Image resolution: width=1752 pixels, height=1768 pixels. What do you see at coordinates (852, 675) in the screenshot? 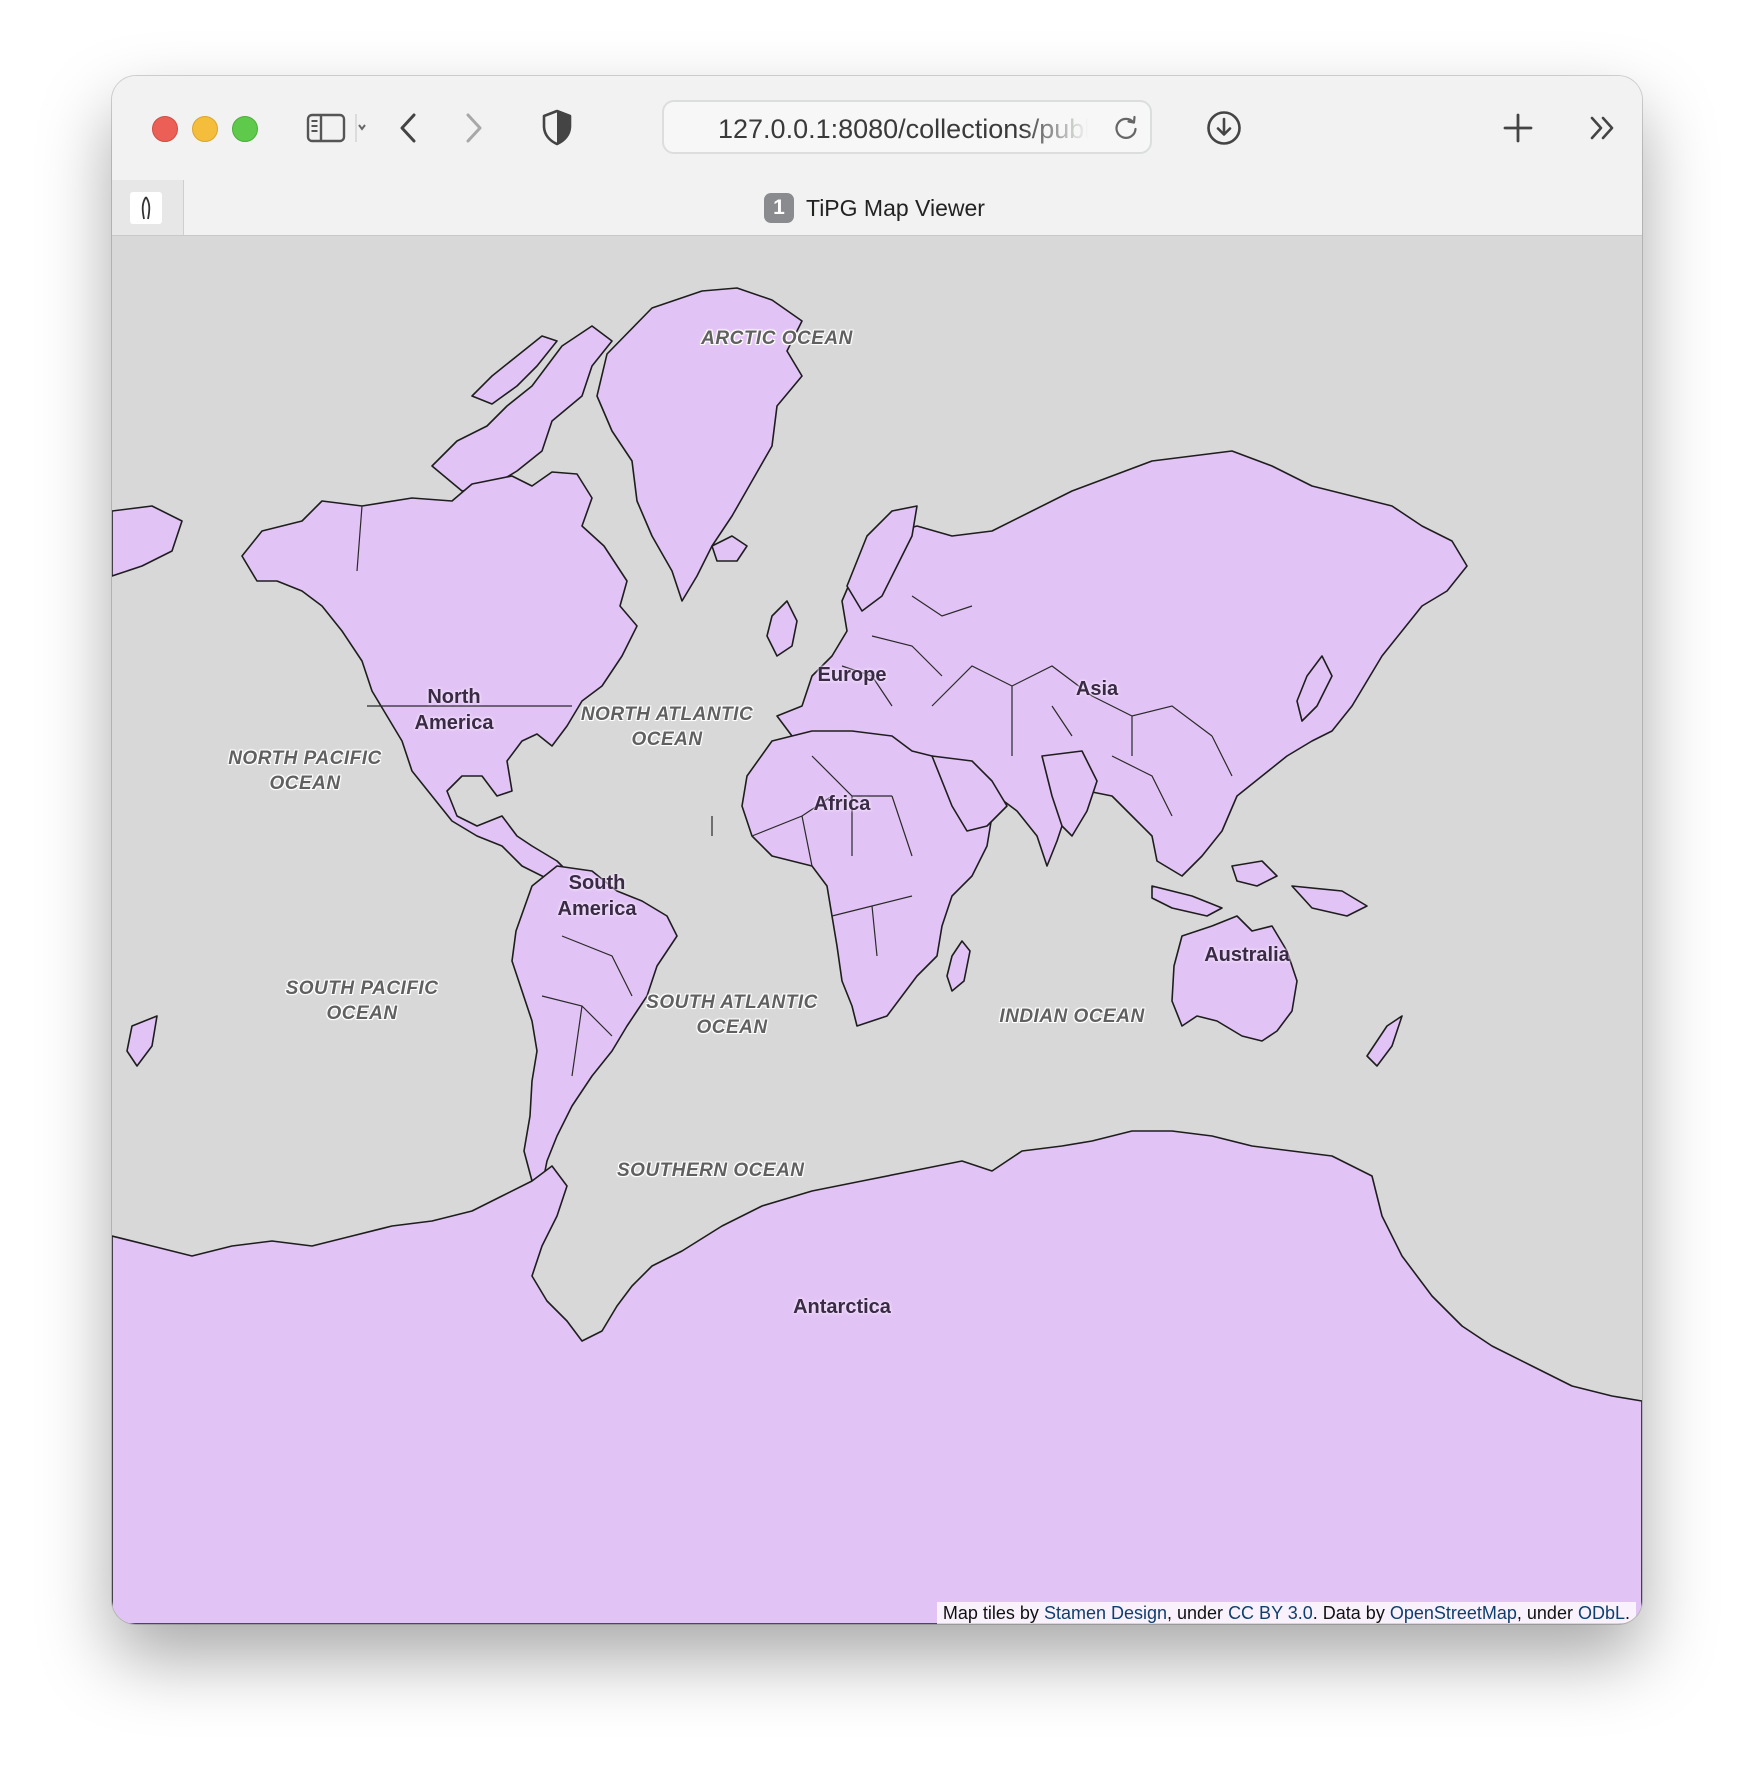
I see `label-europe: Europe` at bounding box center [852, 675].